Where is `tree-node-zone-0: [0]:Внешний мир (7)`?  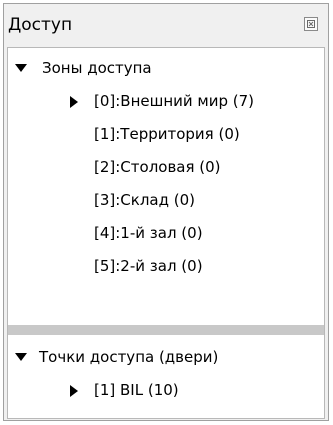
tree-node-zone-0: [0]:Внешний мир (7) is located at coordinates (194, 101).